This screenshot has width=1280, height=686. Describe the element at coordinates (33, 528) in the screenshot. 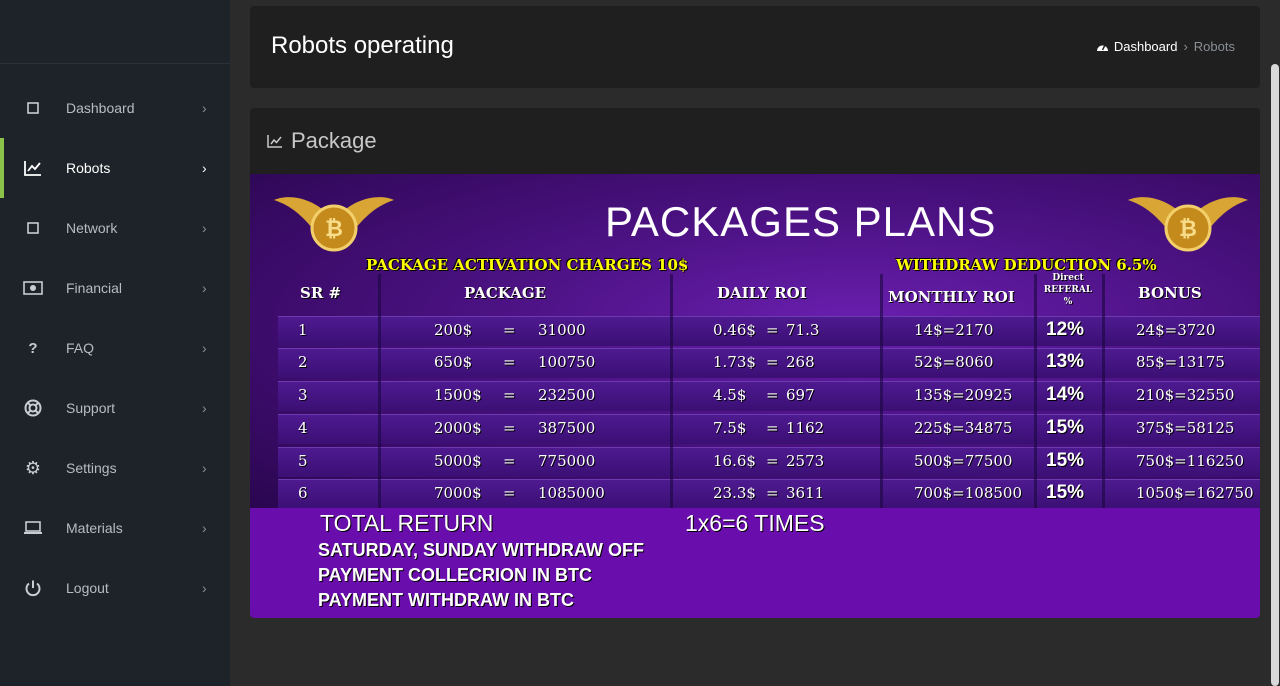

I see `laptop-icon` at that location.